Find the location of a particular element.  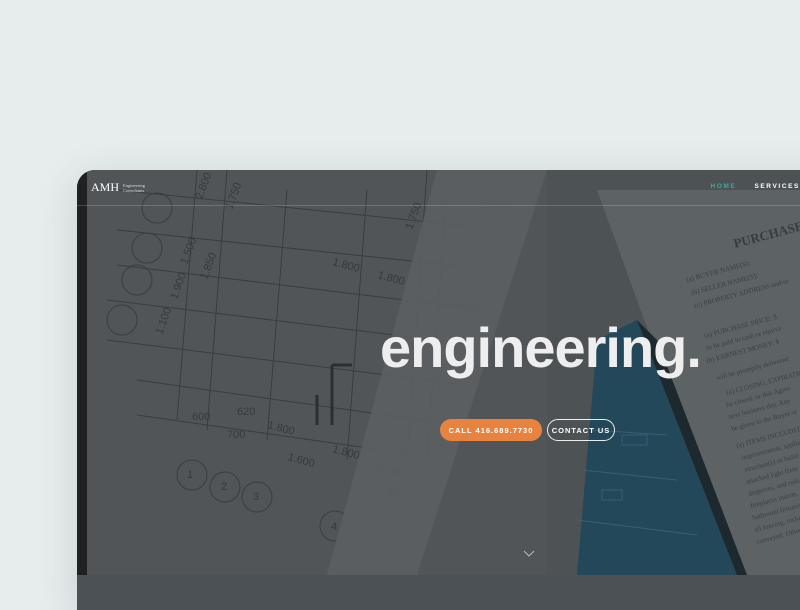

chevron-down-icon is located at coordinates (529, 554).